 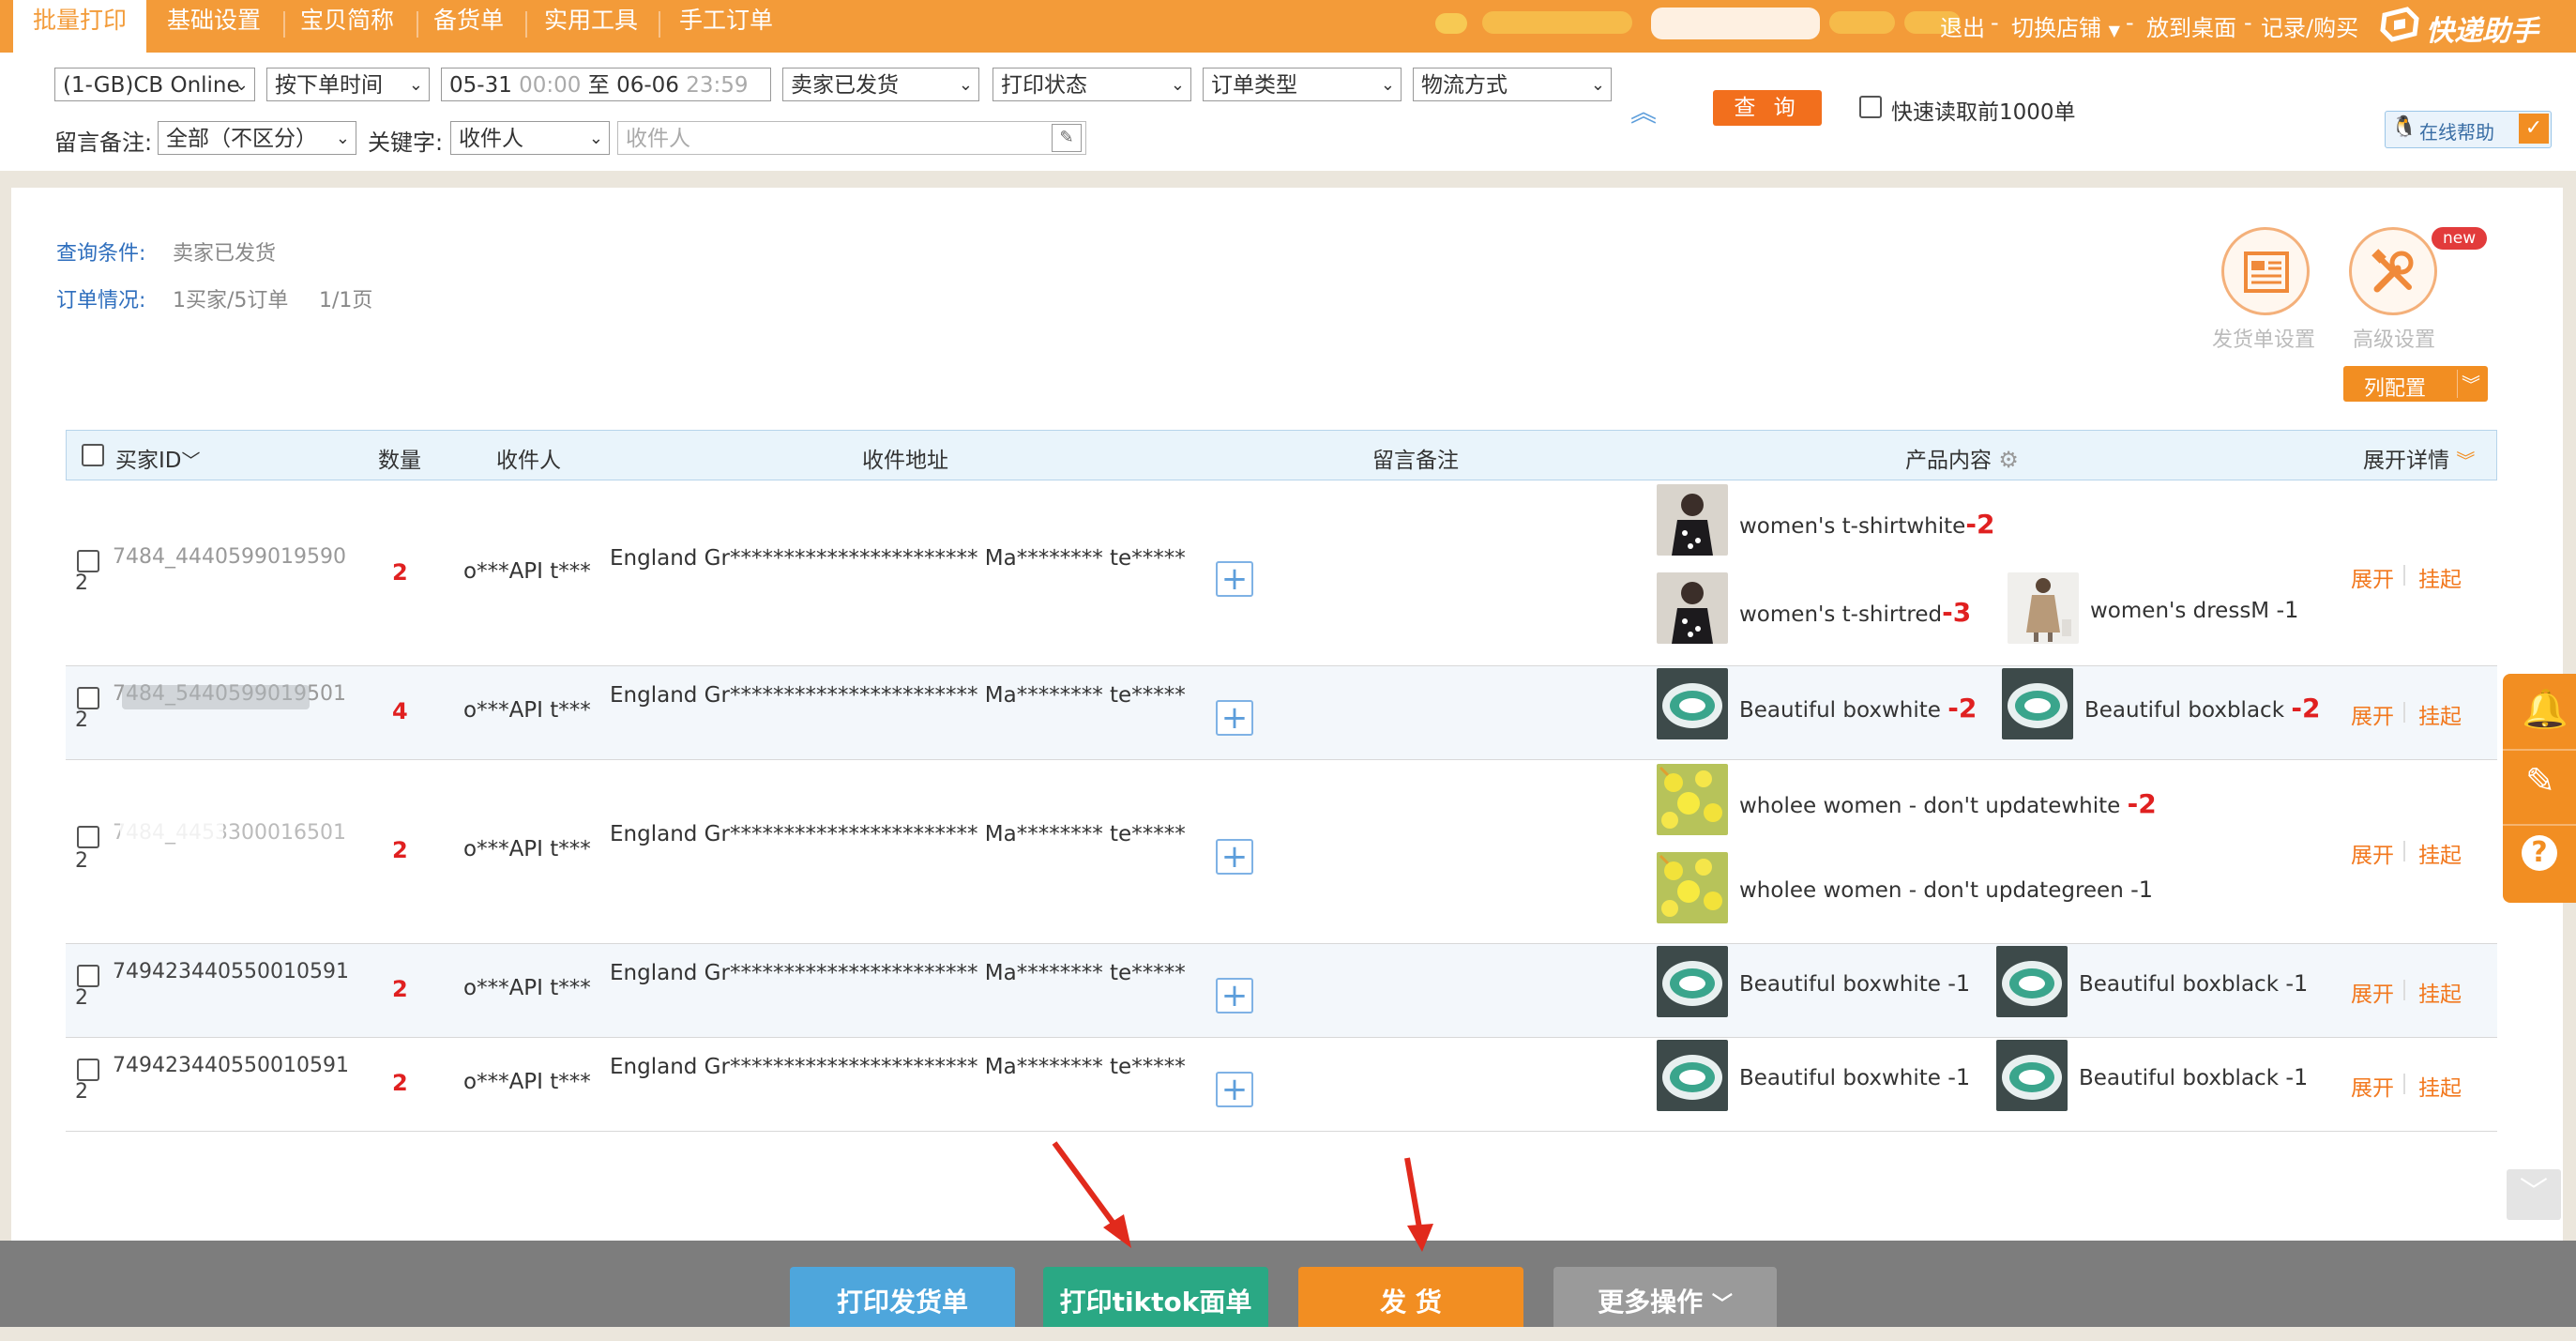 I want to click on header-address: 收件地址, so click(x=905, y=461).